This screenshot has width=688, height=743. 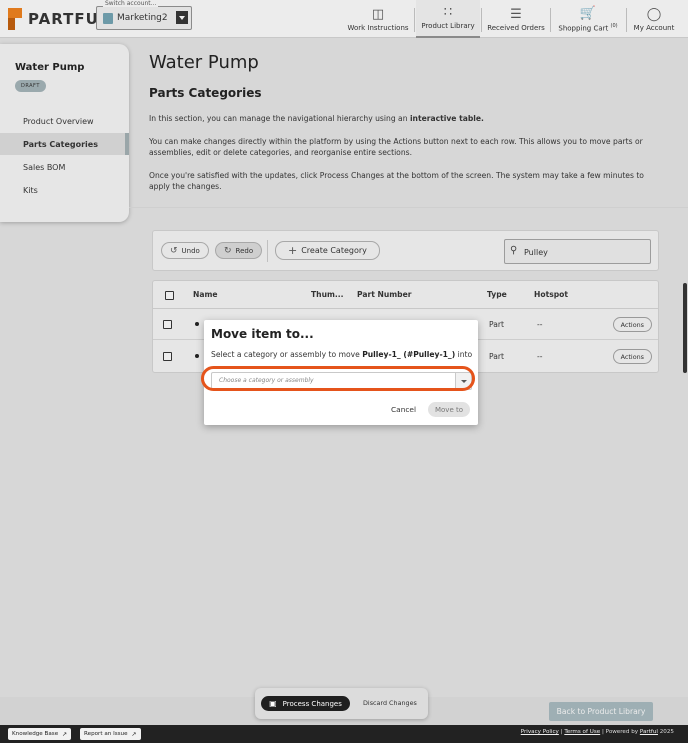 I want to click on grid-icon: ∷, so click(x=448, y=12).